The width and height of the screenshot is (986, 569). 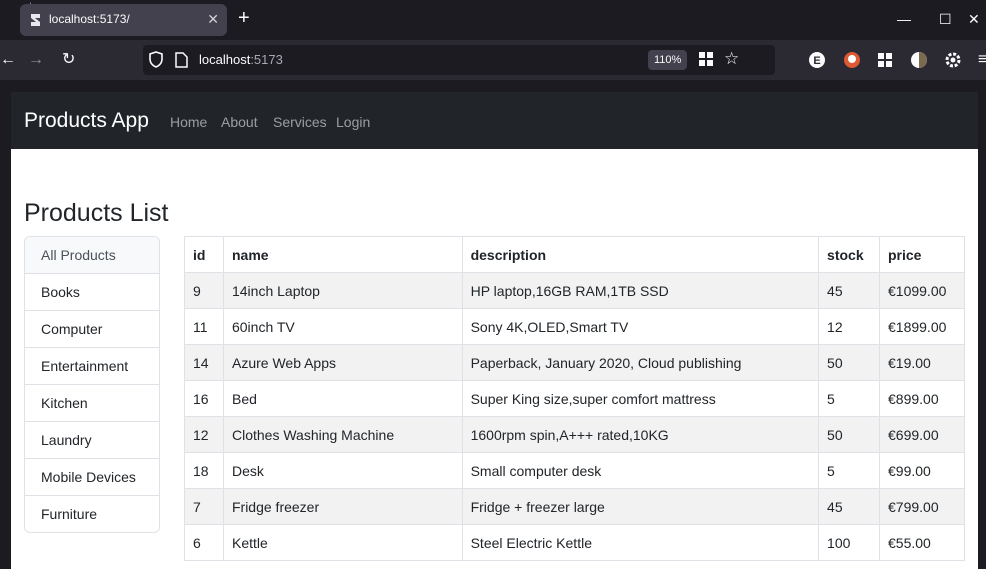 I want to click on category-item-furniture: Furniture, so click(x=92, y=514).